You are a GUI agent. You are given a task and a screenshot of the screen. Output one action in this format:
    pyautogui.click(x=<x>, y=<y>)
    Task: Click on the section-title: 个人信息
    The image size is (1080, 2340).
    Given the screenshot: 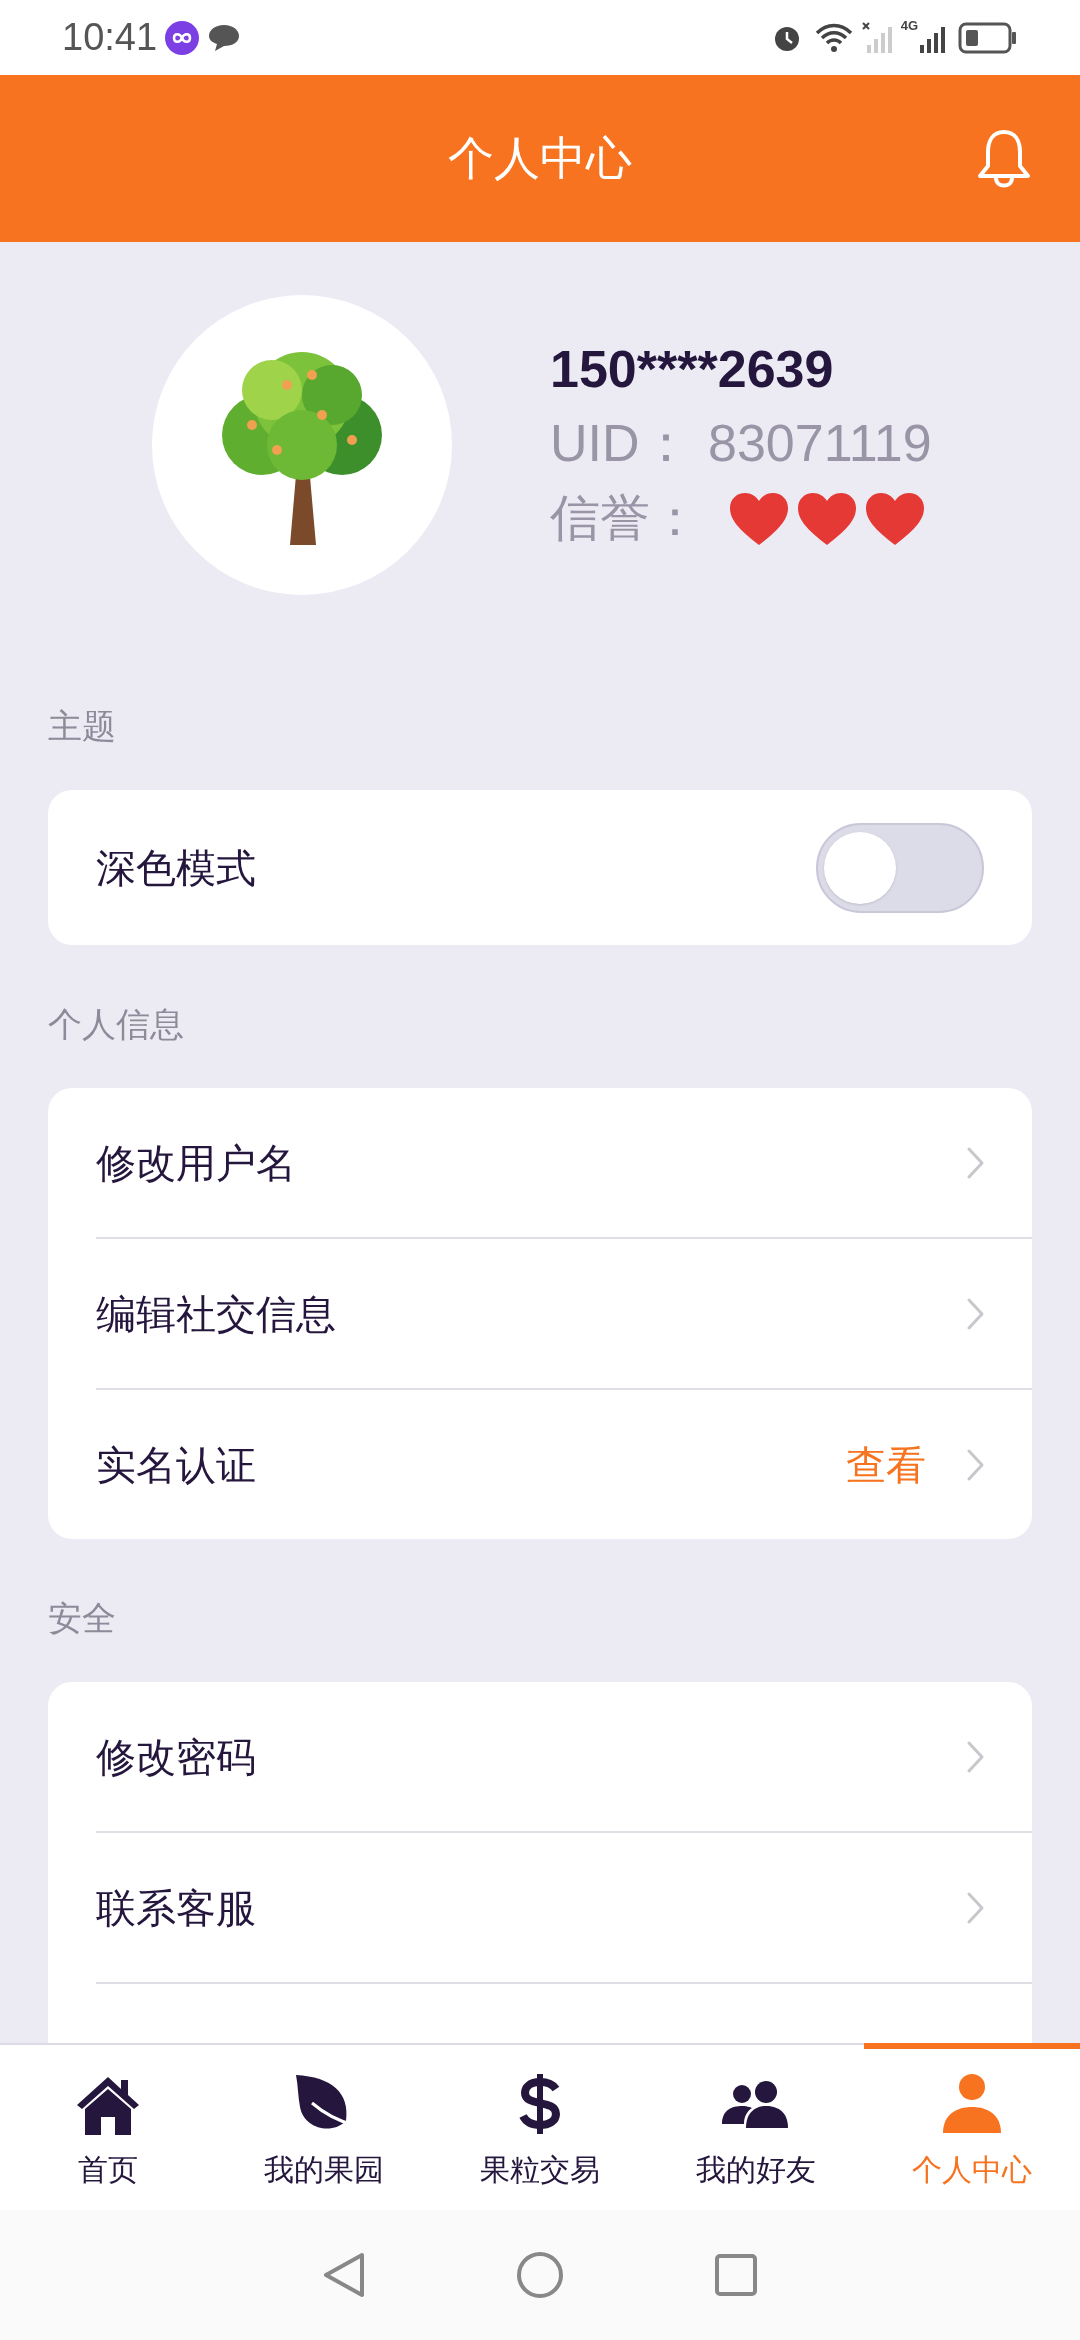 What is the action you would take?
    pyautogui.click(x=116, y=1024)
    